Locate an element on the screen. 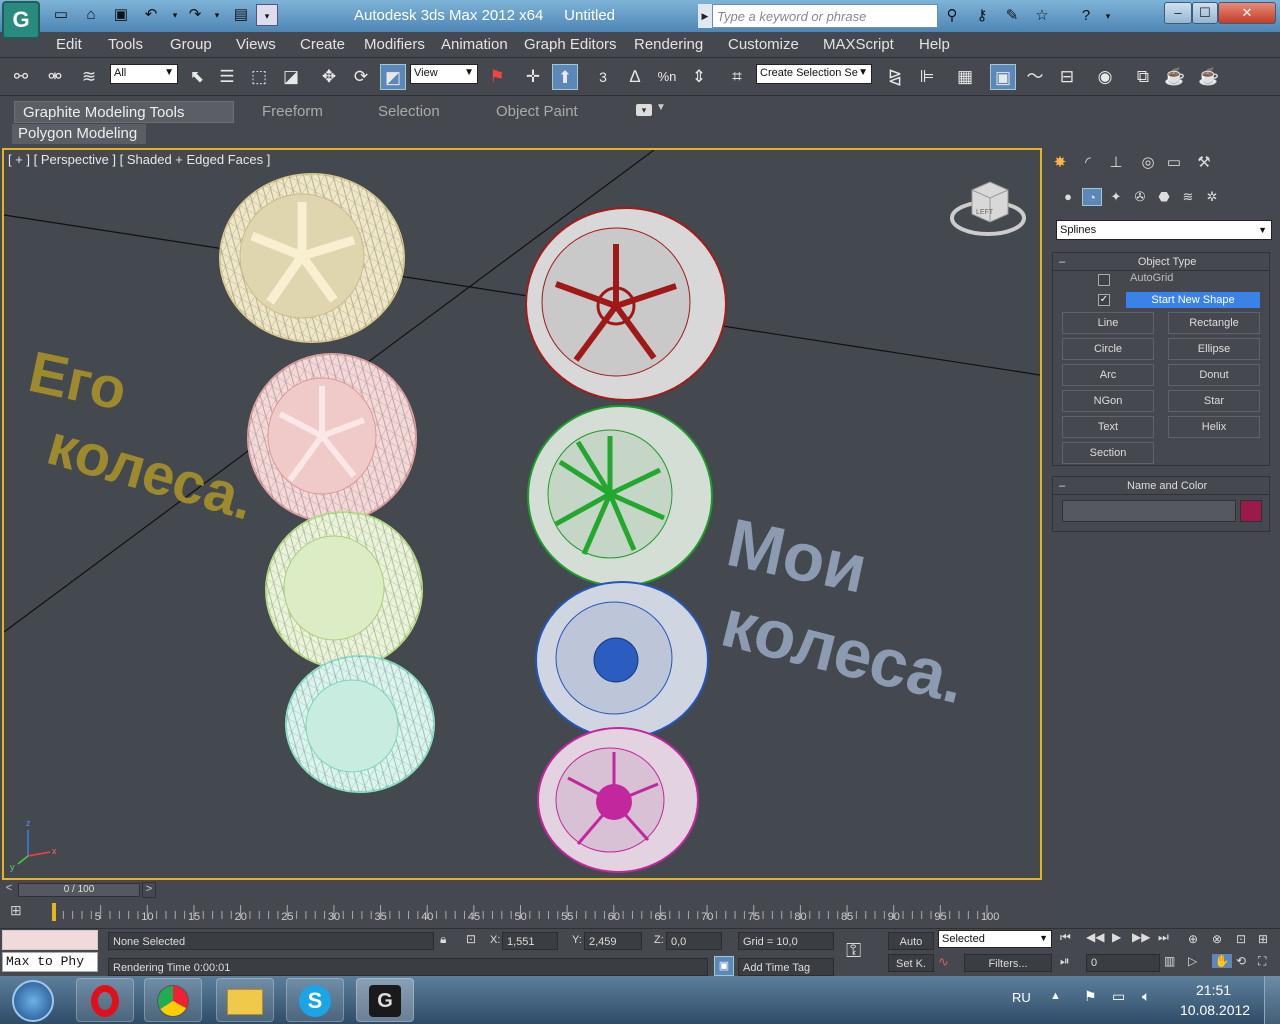  taskbar-chrome-icon is located at coordinates (173, 1000).